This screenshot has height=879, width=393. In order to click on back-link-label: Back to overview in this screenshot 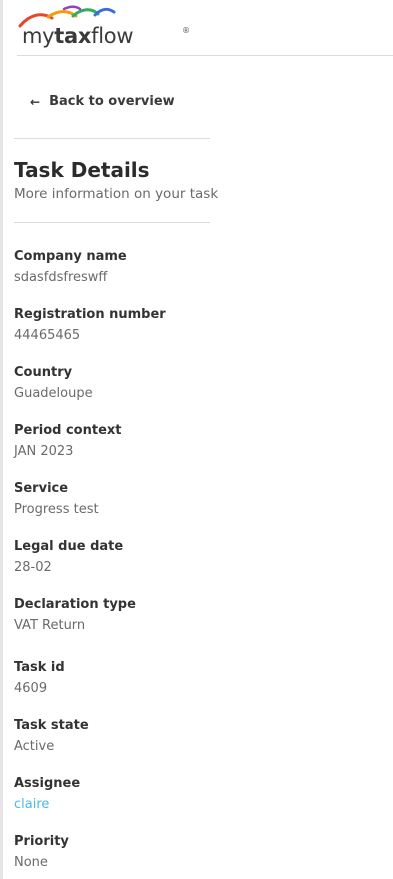, I will do `click(112, 101)`.